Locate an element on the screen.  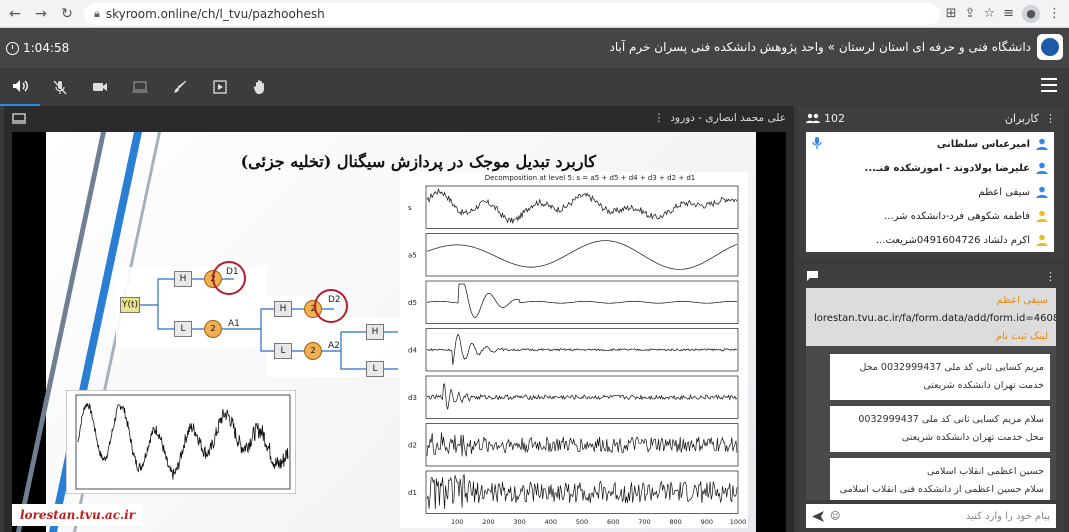
highlight-ring-d1 is located at coordinates (229, 278).